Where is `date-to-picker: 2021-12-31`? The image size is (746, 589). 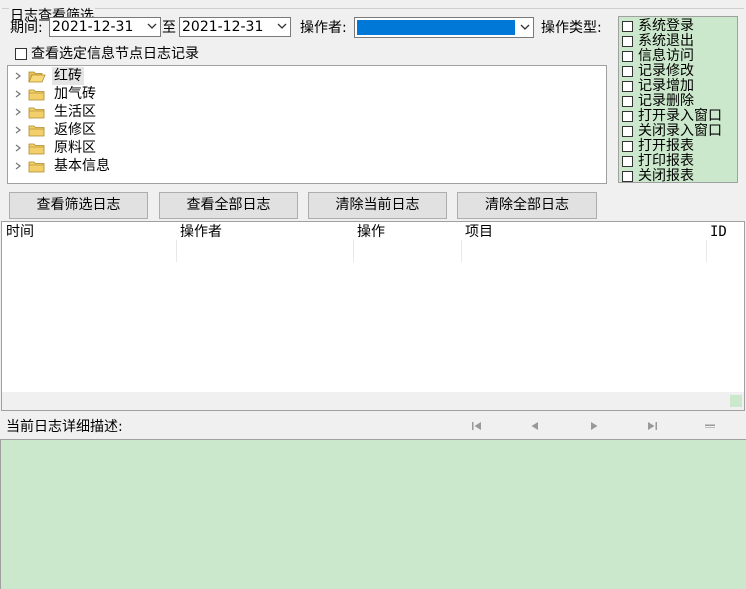
date-to-picker: 2021-12-31 is located at coordinates (235, 27).